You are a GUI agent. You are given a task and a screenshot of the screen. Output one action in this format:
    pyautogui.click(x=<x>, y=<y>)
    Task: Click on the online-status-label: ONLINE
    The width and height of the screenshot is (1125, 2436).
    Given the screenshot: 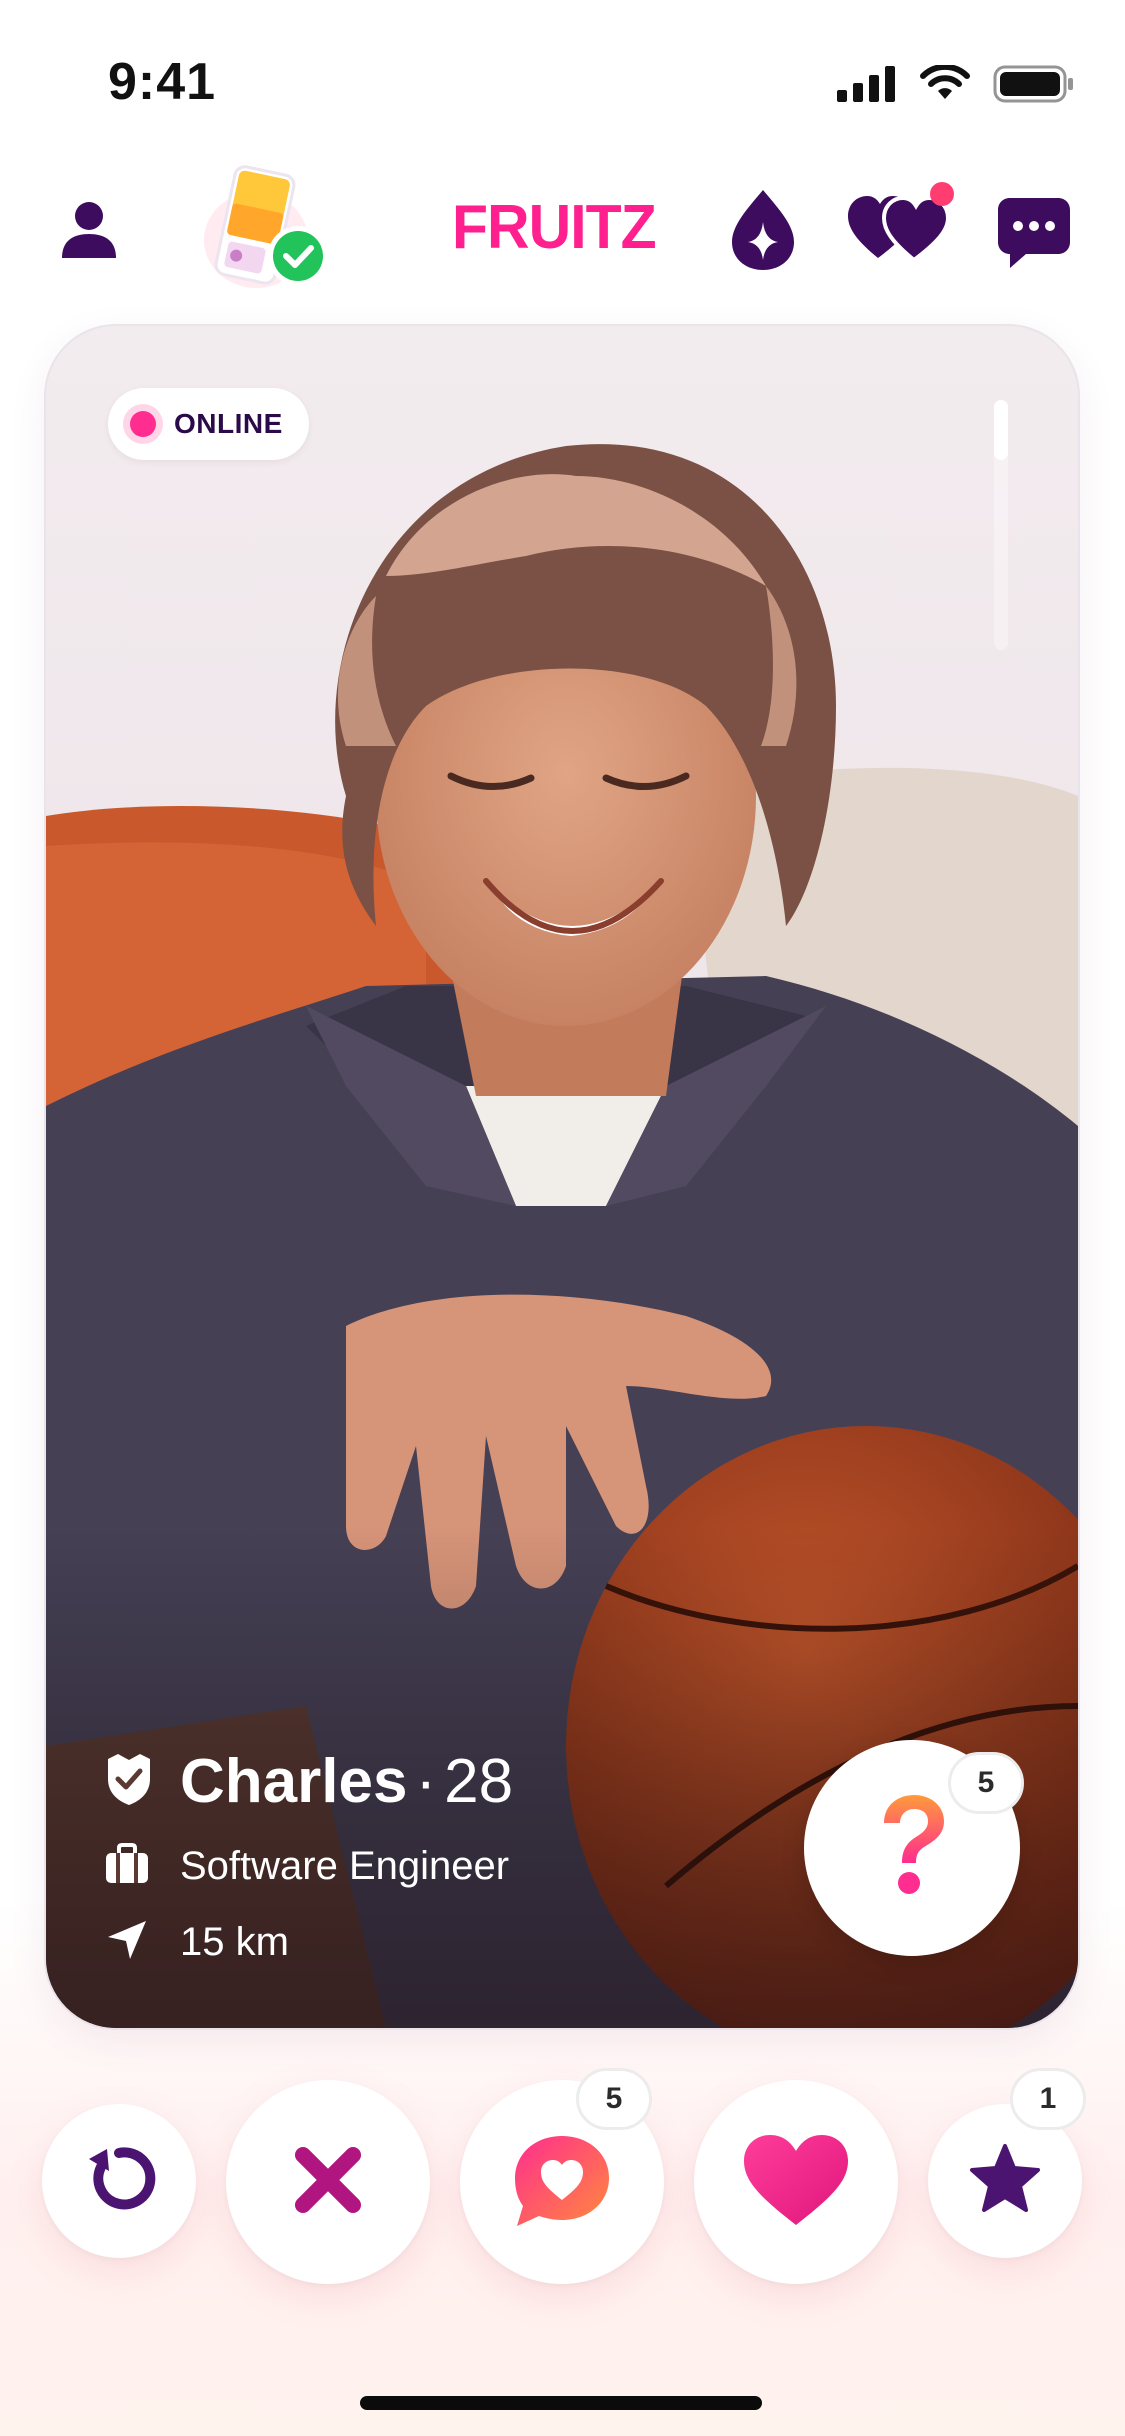 What is the action you would take?
    pyautogui.click(x=228, y=423)
    